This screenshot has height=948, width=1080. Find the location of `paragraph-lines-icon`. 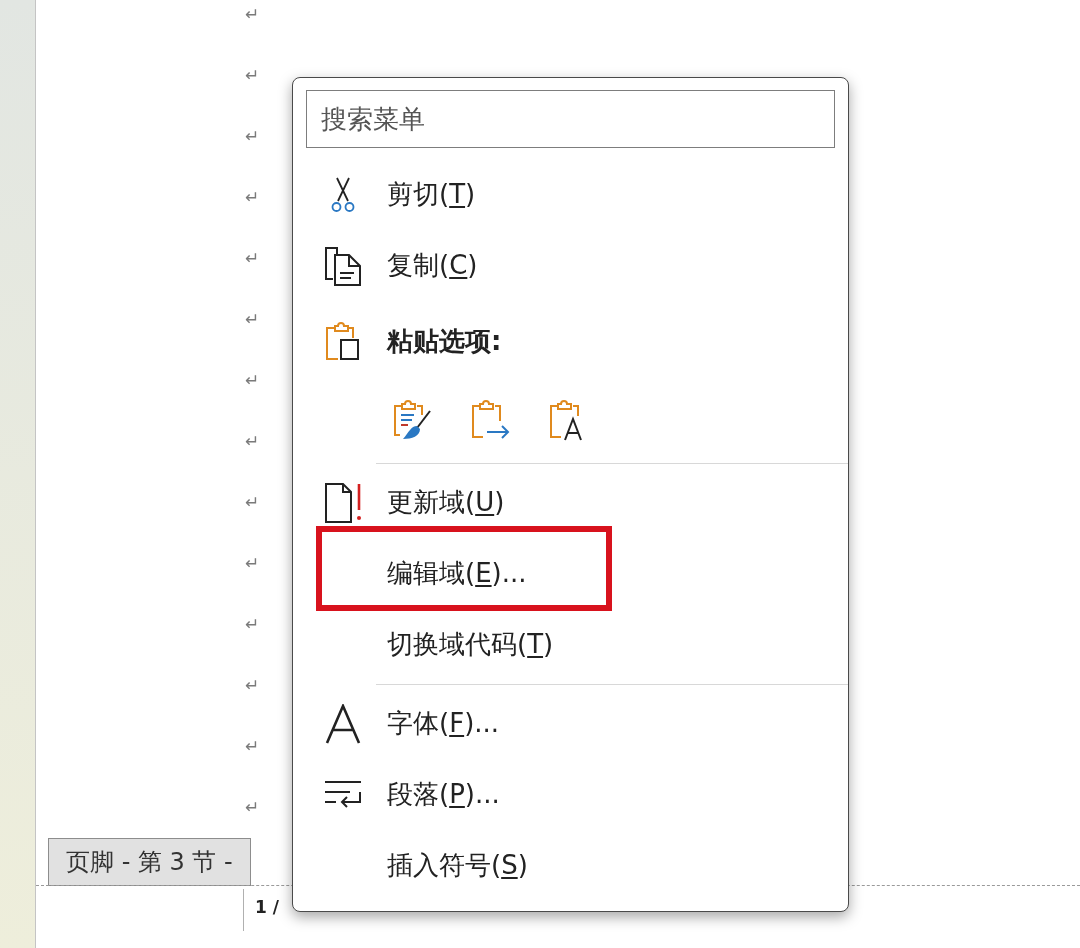

paragraph-lines-icon is located at coordinates (343, 794).